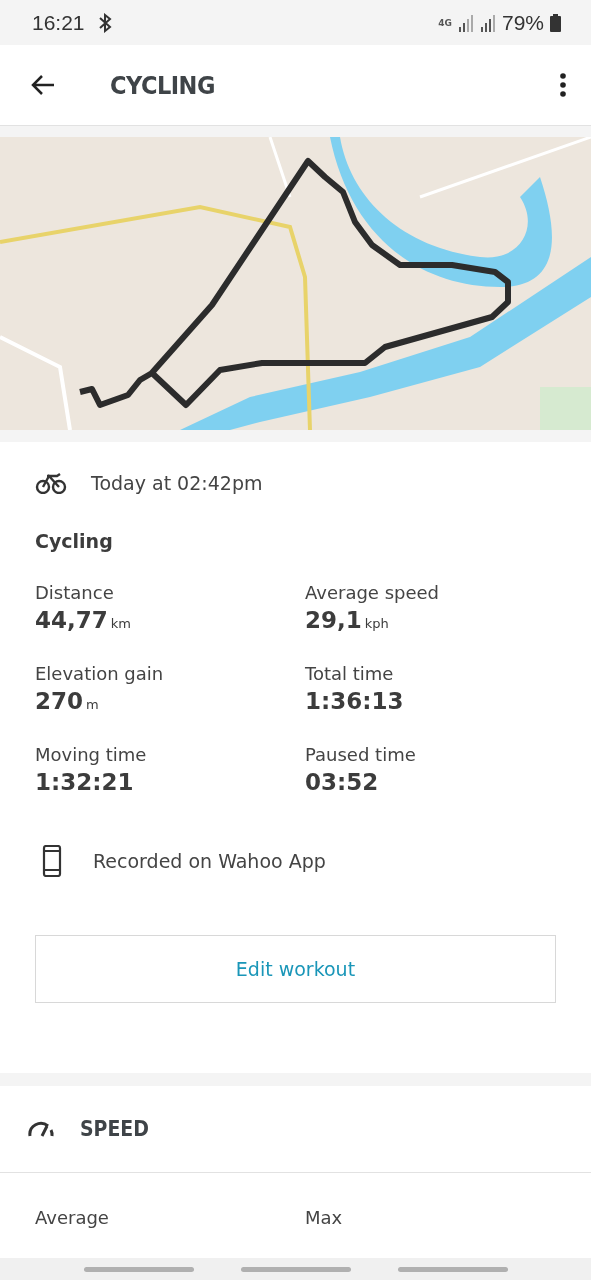 This screenshot has width=591, height=1280. Describe the element at coordinates (100, 673) in the screenshot. I see `stat-label: Elevation gain` at that location.